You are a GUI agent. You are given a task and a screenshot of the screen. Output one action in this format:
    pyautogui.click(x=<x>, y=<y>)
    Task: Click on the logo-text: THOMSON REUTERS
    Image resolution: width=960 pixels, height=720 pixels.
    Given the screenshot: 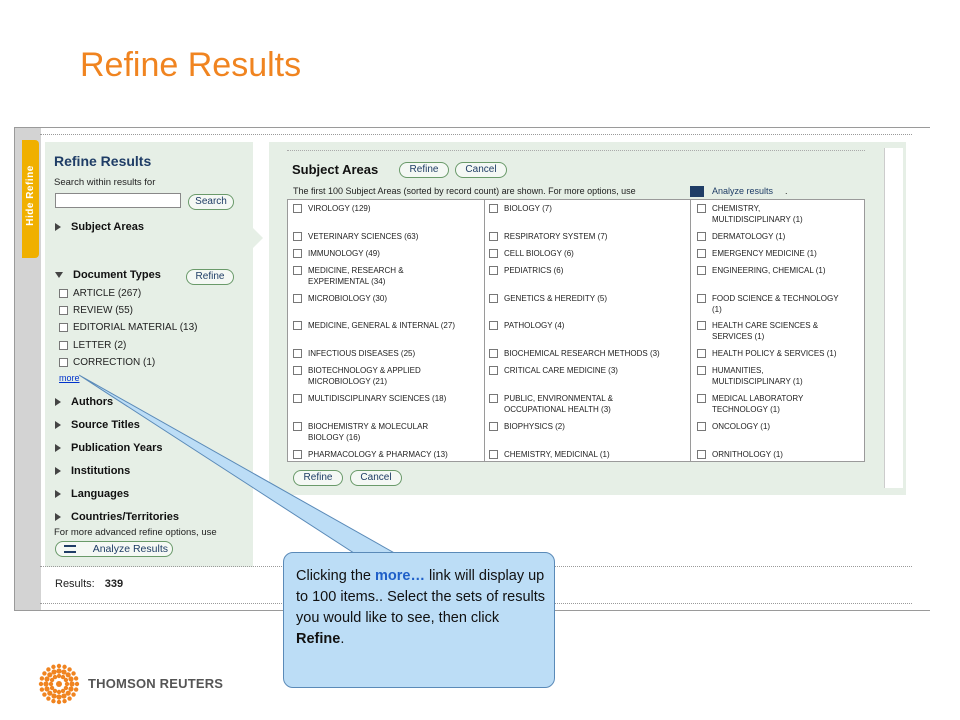 What is the action you would take?
    pyautogui.click(x=156, y=683)
    